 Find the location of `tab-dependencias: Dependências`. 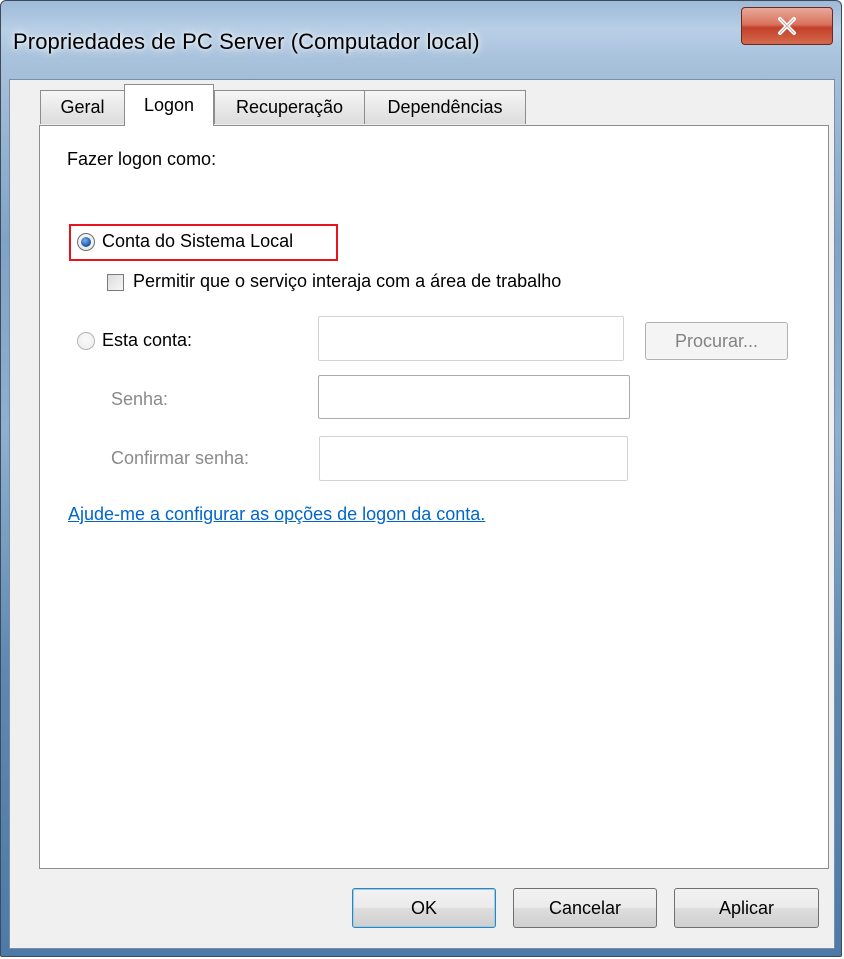

tab-dependencias: Dependências is located at coordinates (445, 107).